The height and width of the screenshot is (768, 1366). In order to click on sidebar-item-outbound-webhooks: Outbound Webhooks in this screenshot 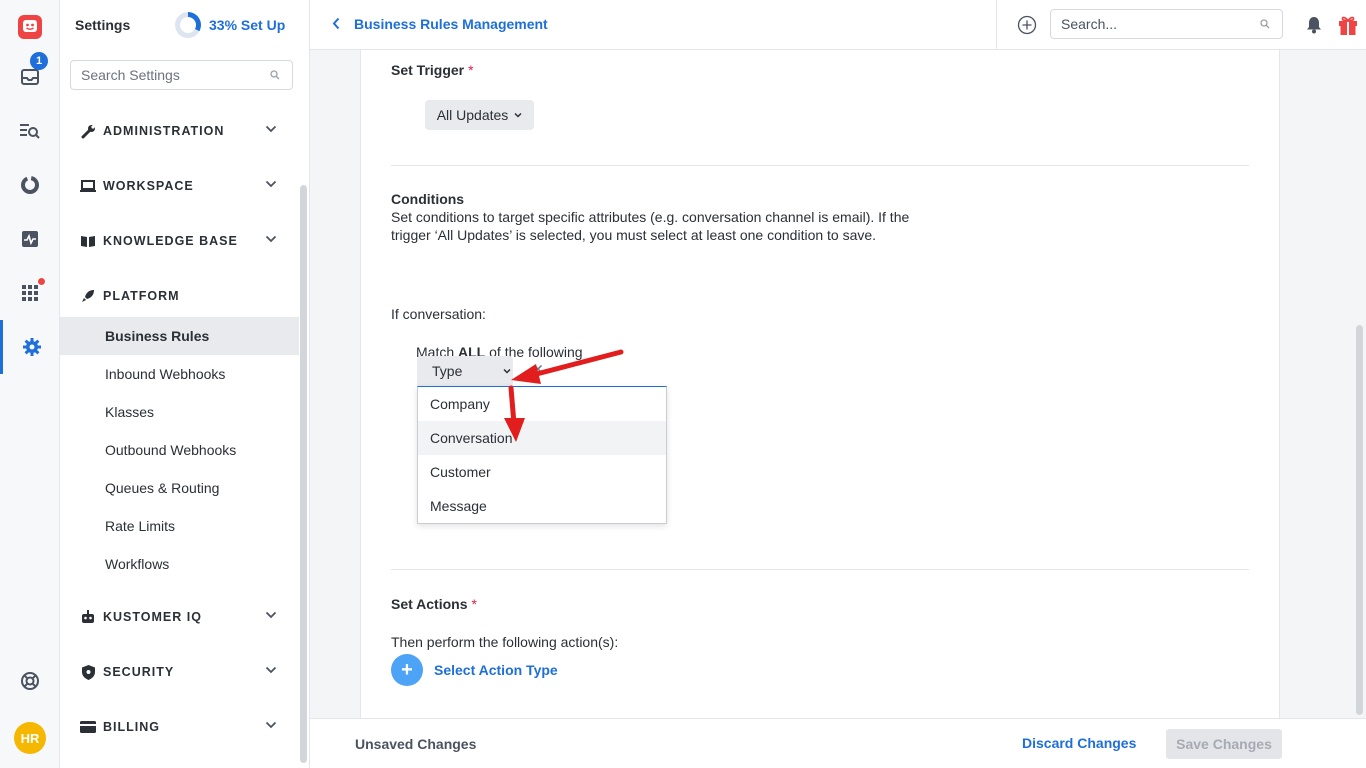, I will do `click(179, 450)`.